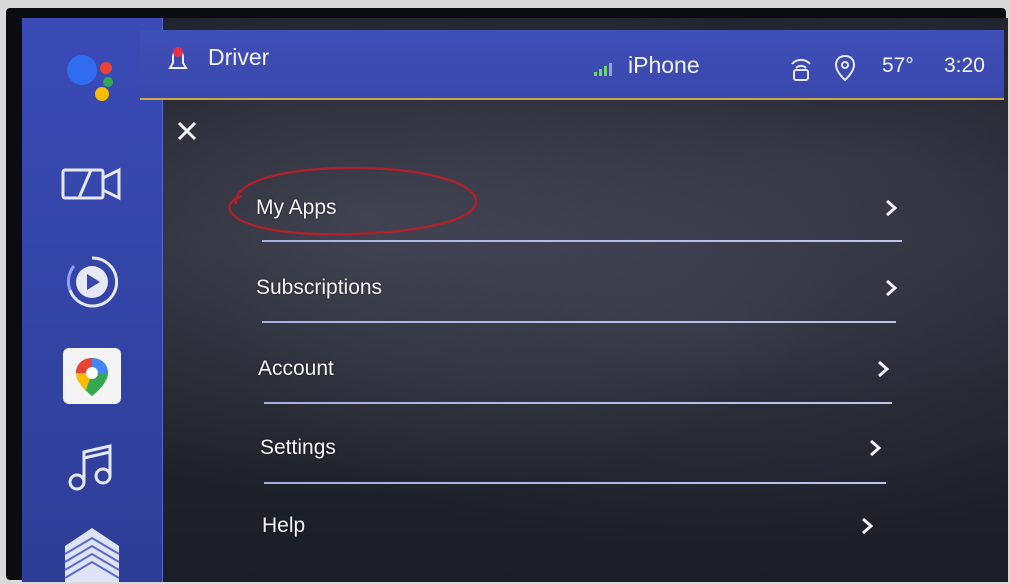 This screenshot has height=584, width=1010. Describe the element at coordinates (353, 201) in the screenshot. I see `red-circle-annotation` at that location.